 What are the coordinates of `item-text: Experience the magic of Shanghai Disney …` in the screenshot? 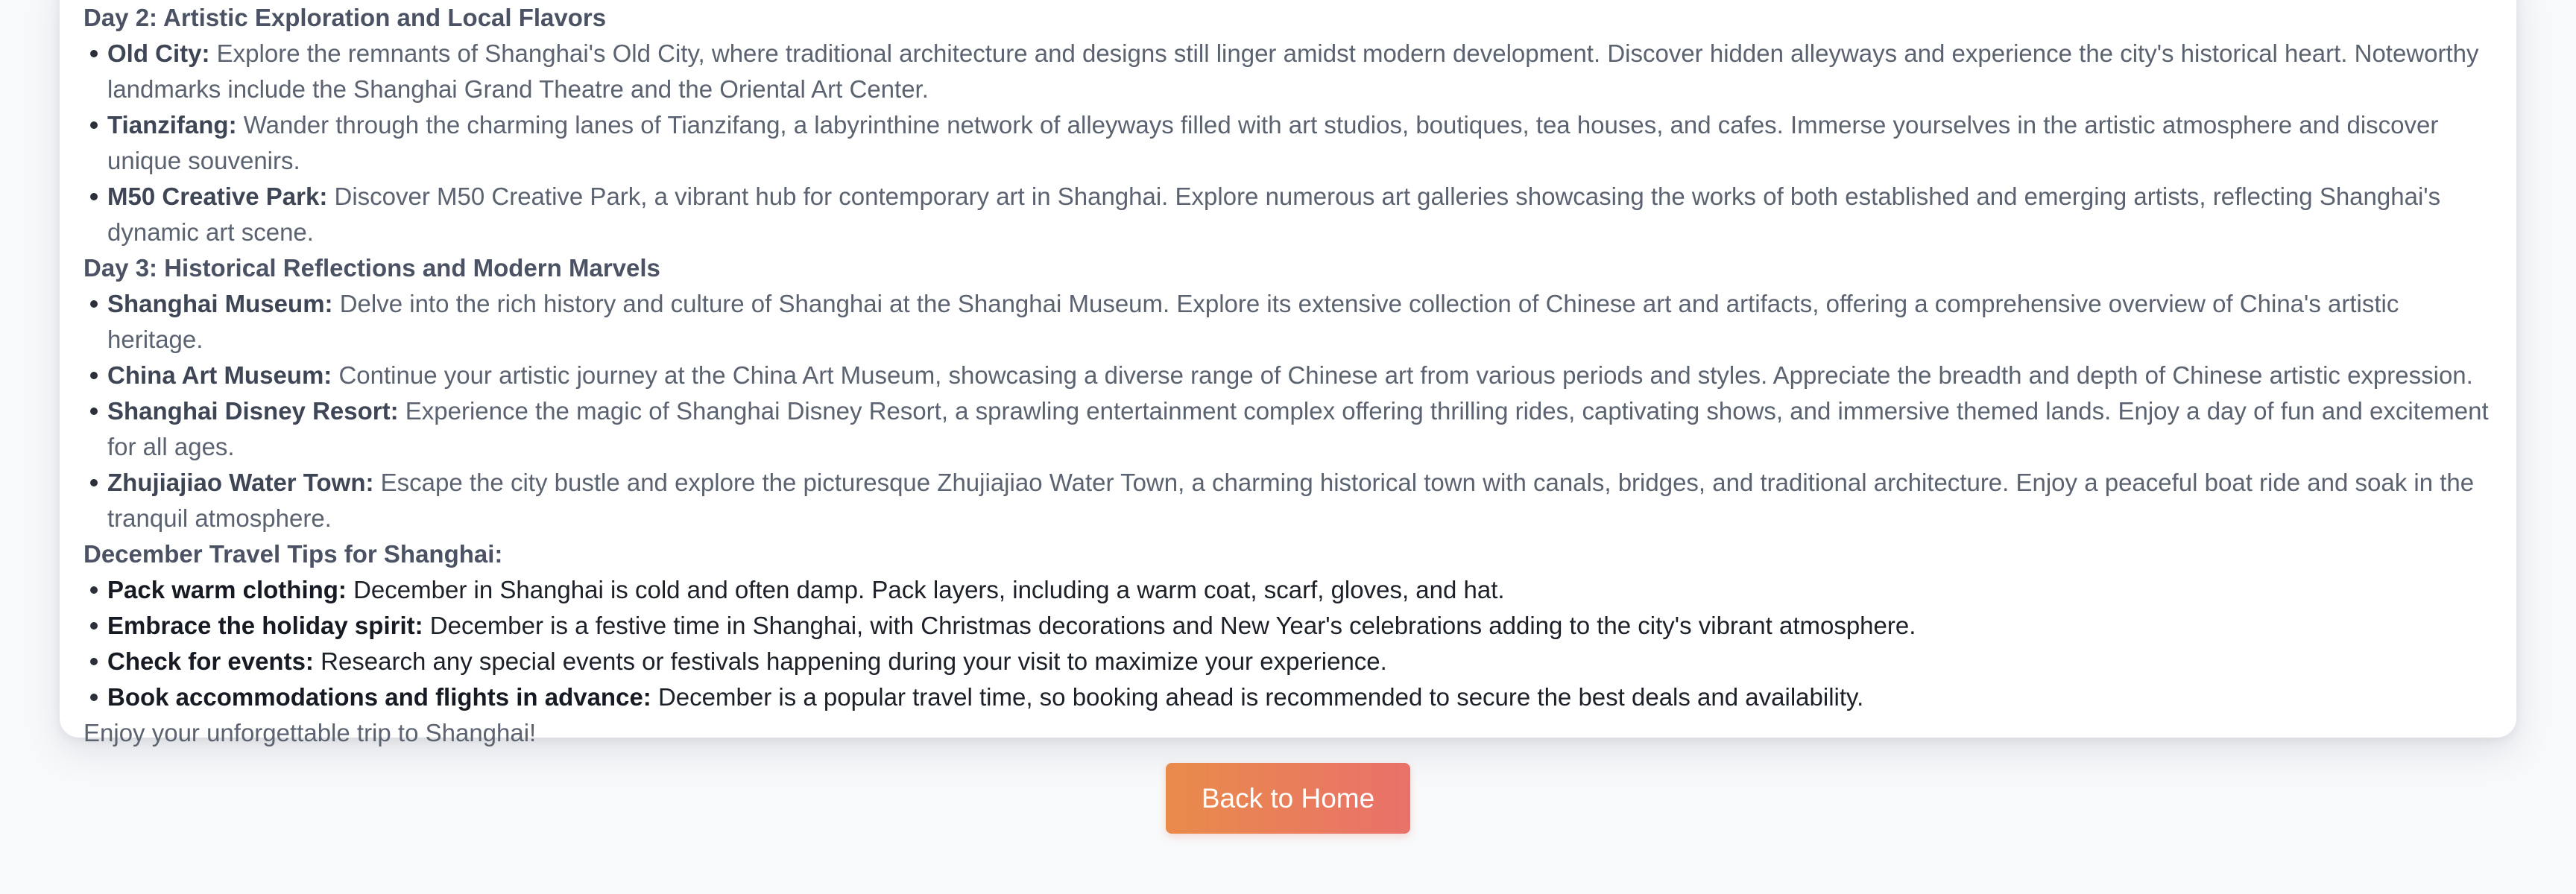 It's located at (1298, 429).